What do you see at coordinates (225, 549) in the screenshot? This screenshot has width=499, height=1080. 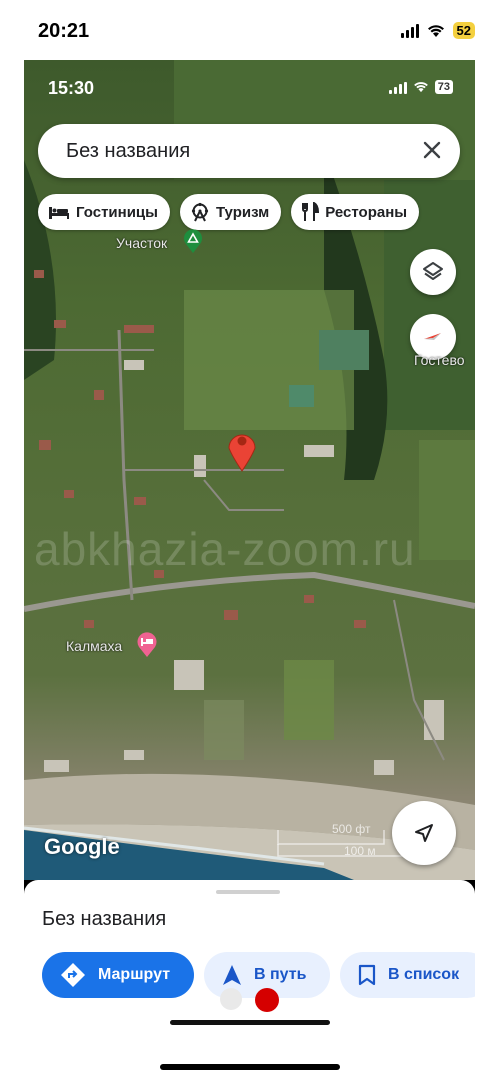 I see `watermark: abkhazia-zoom.ru` at bounding box center [225, 549].